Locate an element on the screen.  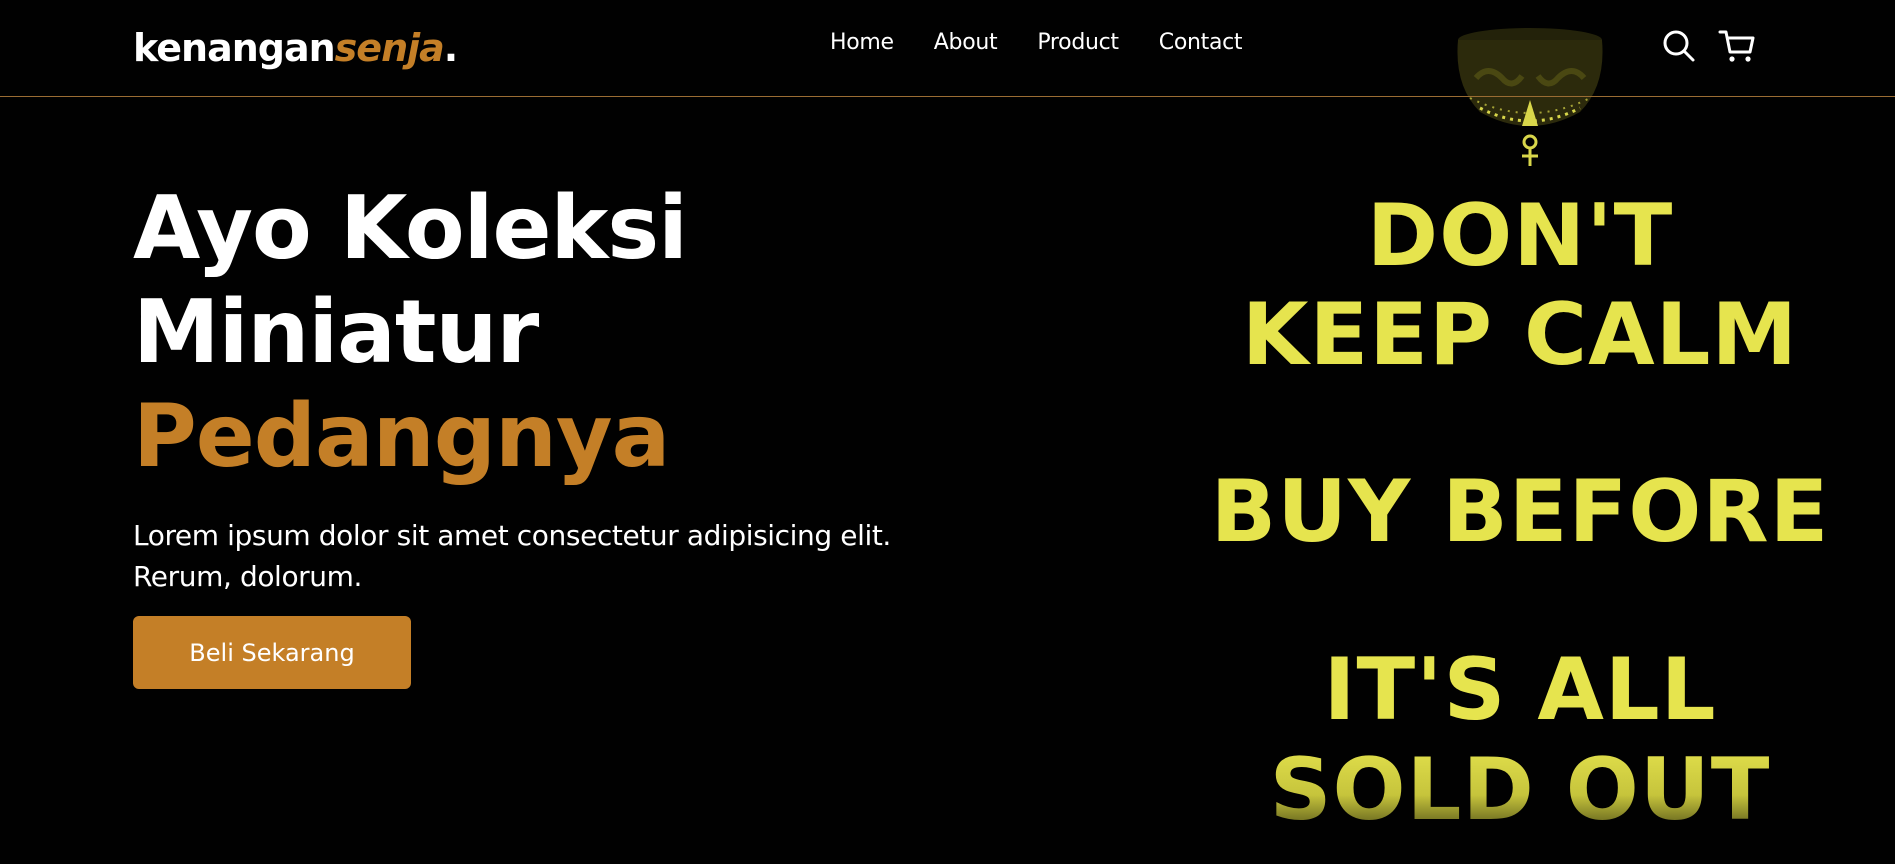
poster-line-2: KEEP CALM is located at coordinates (1520, 335).